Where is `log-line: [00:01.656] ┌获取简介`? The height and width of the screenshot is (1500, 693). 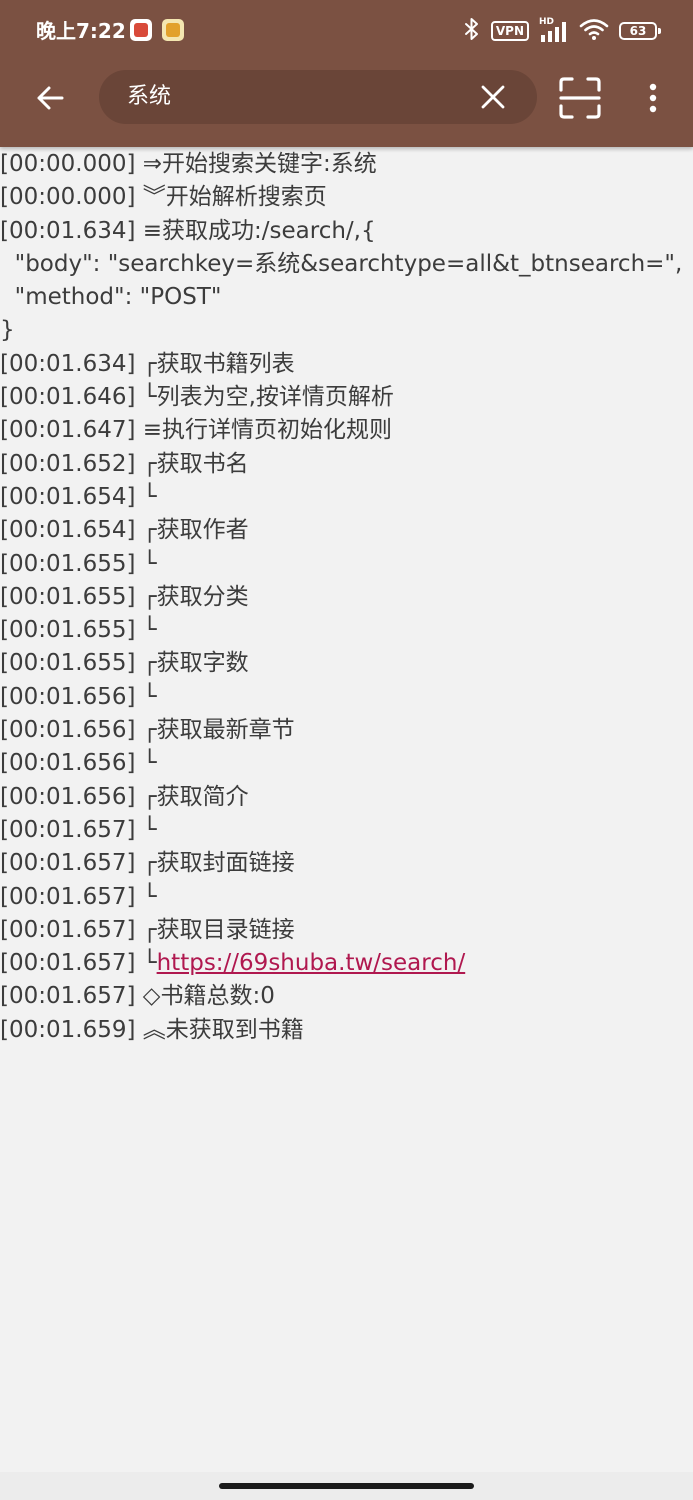
log-line: [00:01.656] ┌获取简介 is located at coordinates (346, 797).